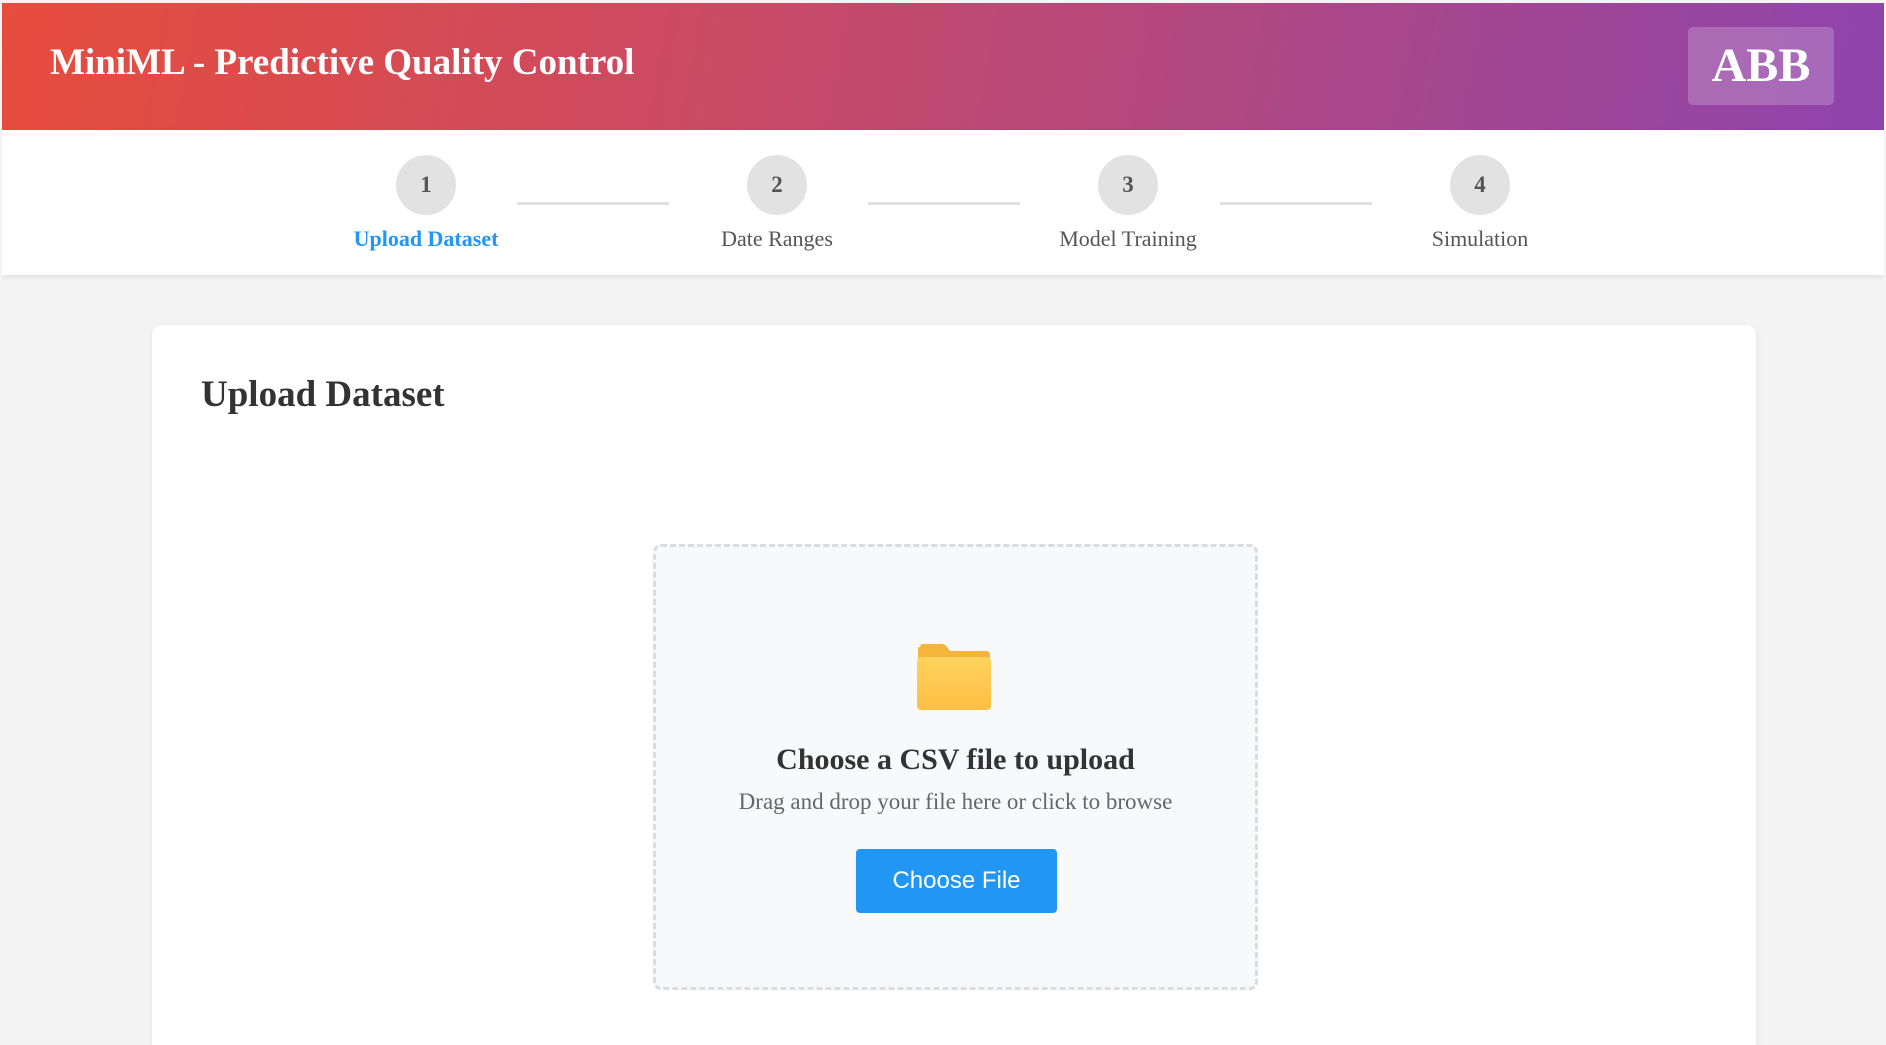 The height and width of the screenshot is (1045, 1886). I want to click on app-header: MiniML - Predictive Quality Control ABB, so click(943, 66).